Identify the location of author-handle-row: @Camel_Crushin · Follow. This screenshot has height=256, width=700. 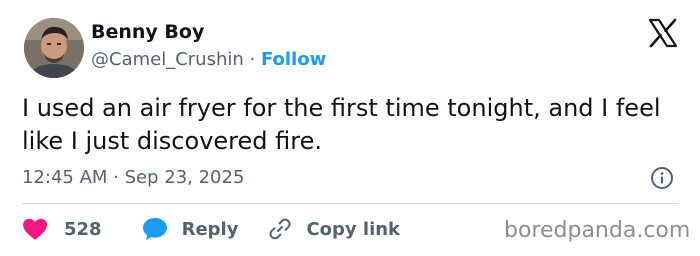
(208, 59).